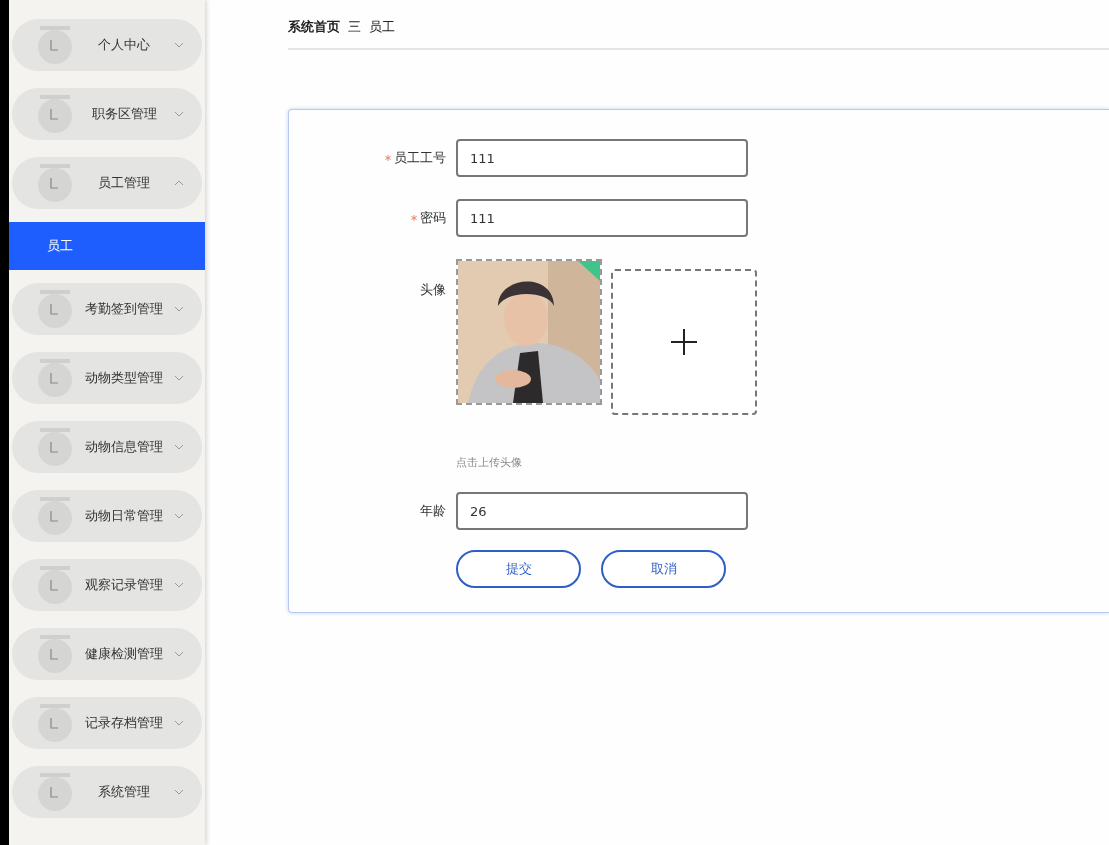 This screenshot has height=845, width=1109. I want to click on menu-item: 健康检测管理, so click(107, 654).